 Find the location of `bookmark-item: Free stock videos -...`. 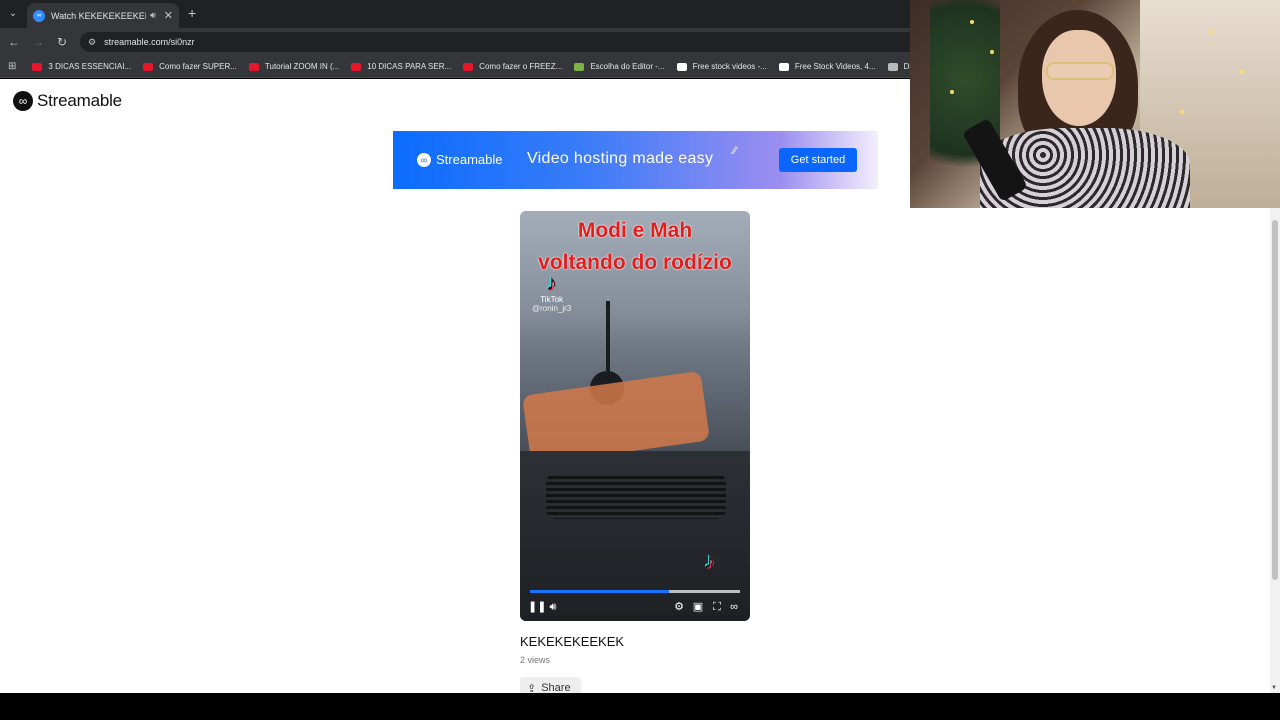

bookmark-item: Free stock videos -... is located at coordinates (721, 66).